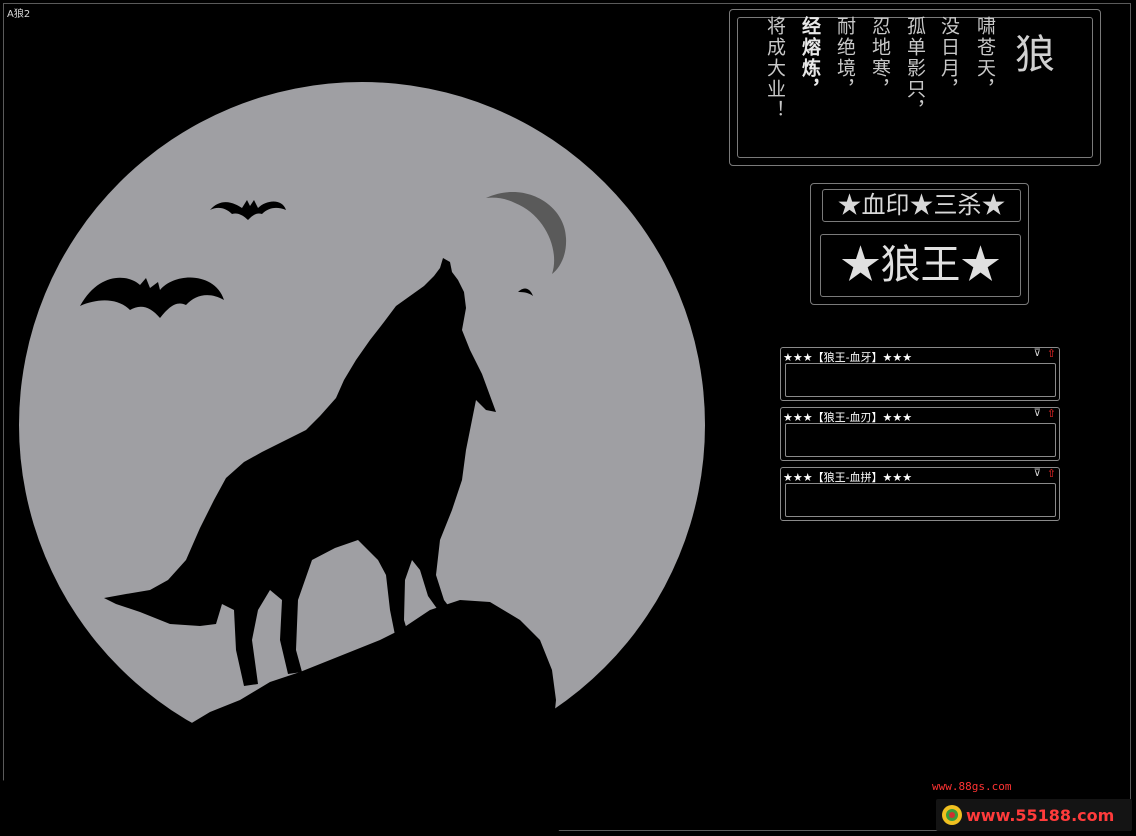  Describe the element at coordinates (845, 58) in the screenshot. I see `poem-line-5: 耐绝境，` at that location.